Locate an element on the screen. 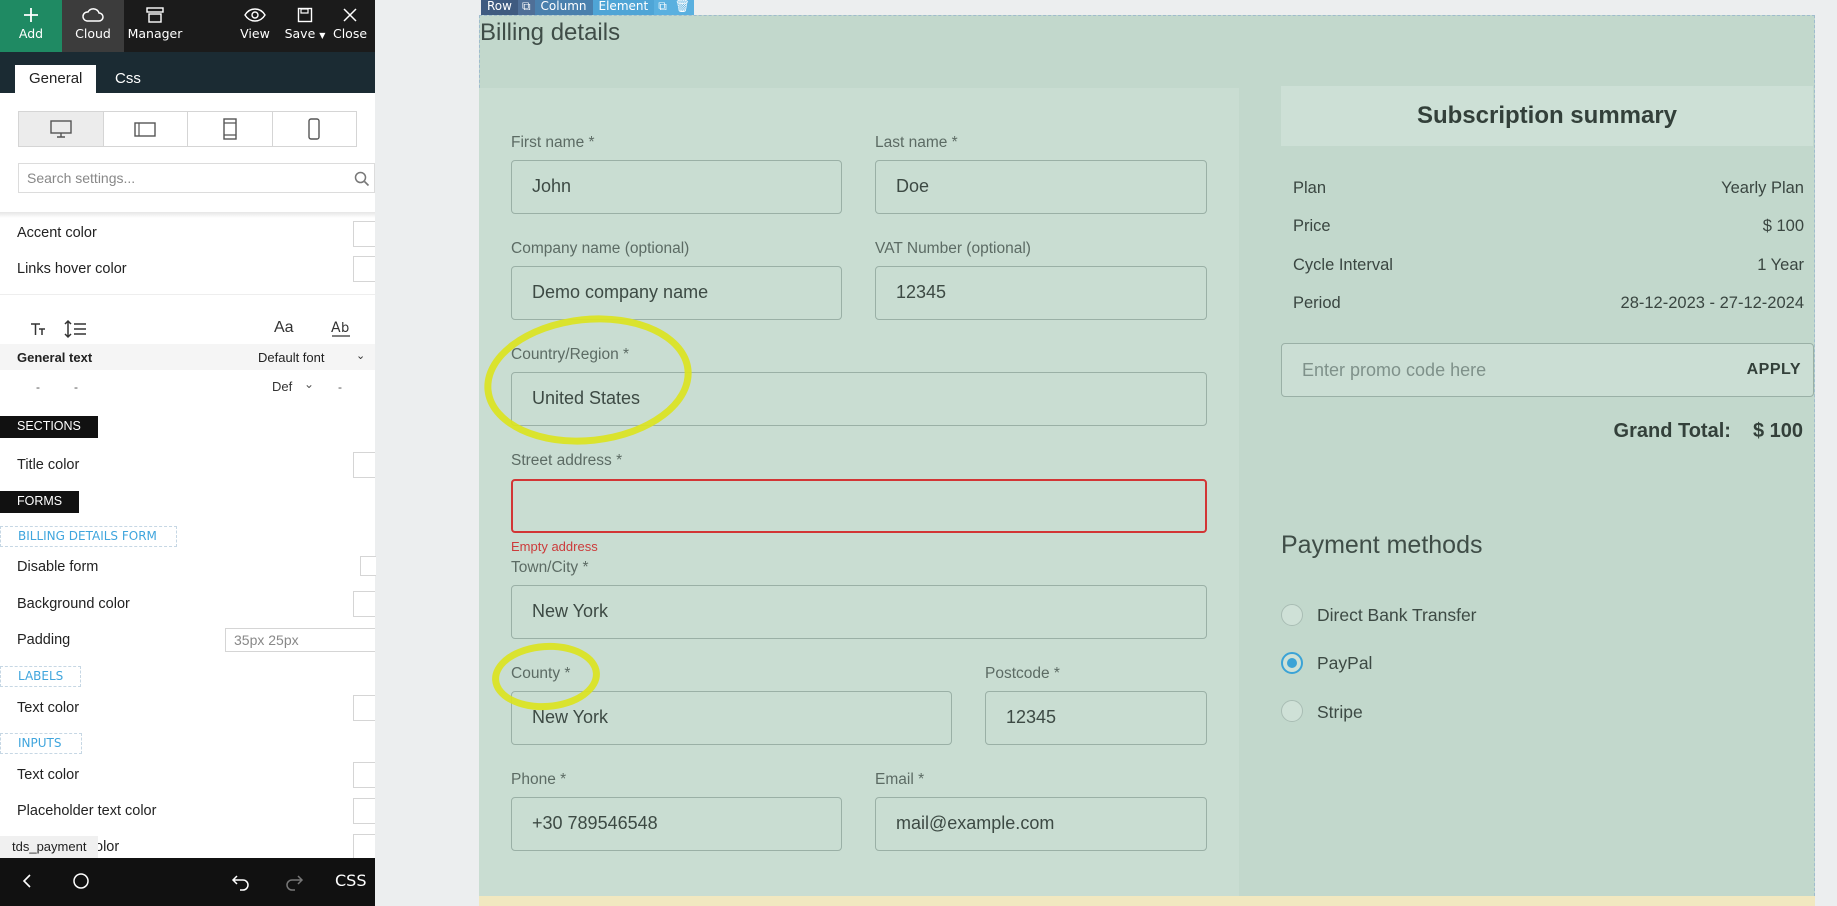 This screenshot has width=1837, height=906. billing-details-form-header: BILLING DETAILS FORM is located at coordinates (88, 536).